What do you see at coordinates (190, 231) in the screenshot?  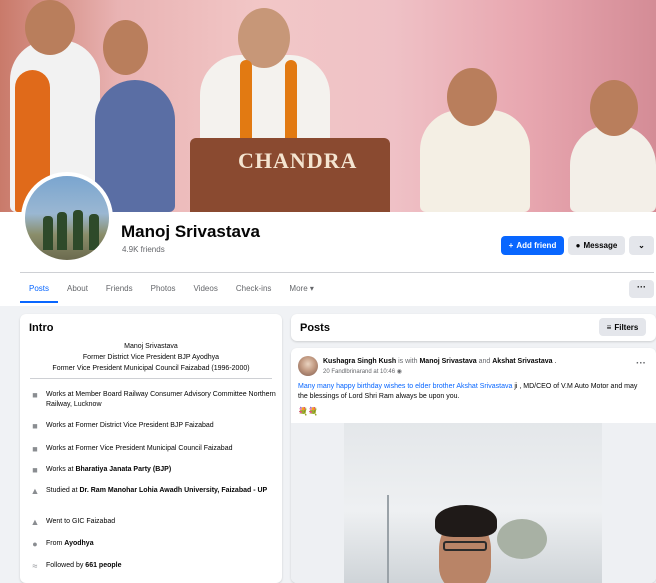 I see `profile-name: Manoj Srivastava` at bounding box center [190, 231].